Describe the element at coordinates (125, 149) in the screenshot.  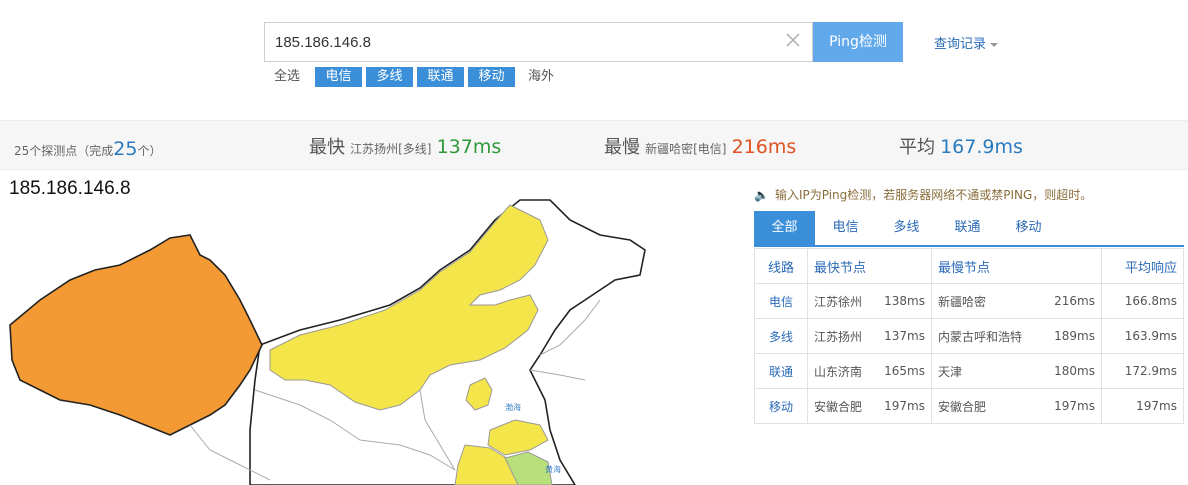
I see `probe-done-count: 25` at that location.